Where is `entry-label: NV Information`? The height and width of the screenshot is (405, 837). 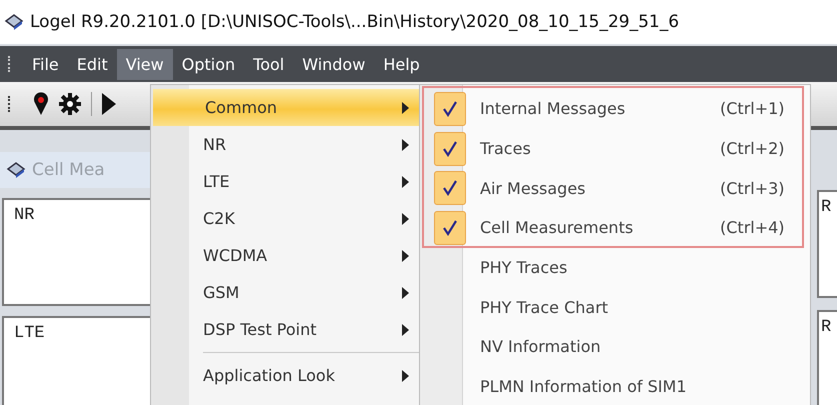 entry-label: NV Information is located at coordinates (541, 346).